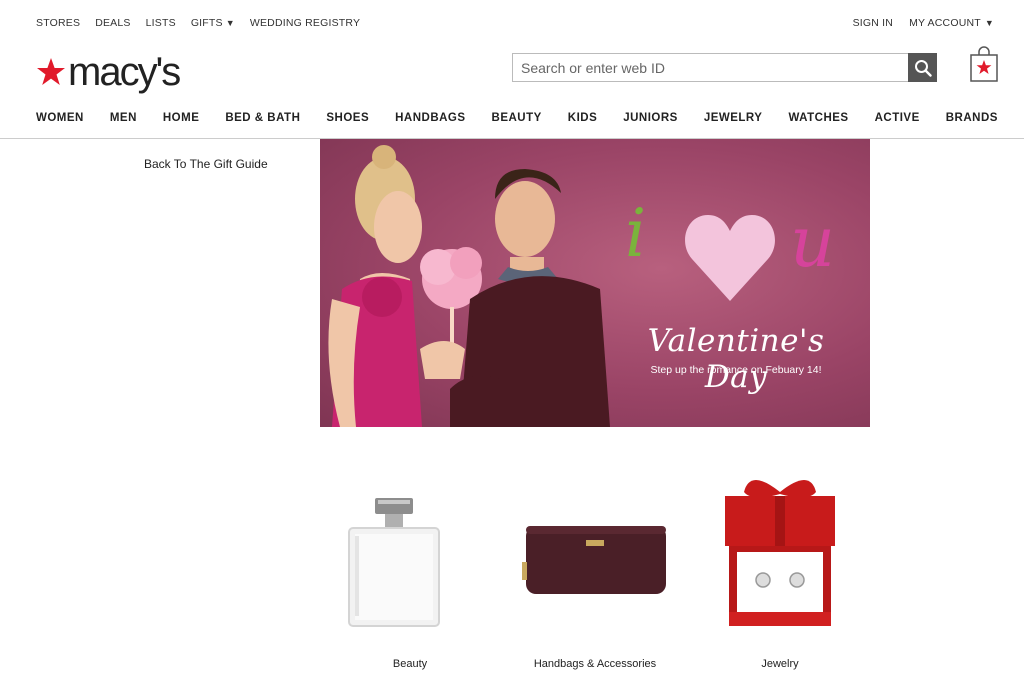 The height and width of the screenshot is (683, 1024). Describe the element at coordinates (181, 113) in the screenshot. I see `nav-item-home: HOME` at that location.